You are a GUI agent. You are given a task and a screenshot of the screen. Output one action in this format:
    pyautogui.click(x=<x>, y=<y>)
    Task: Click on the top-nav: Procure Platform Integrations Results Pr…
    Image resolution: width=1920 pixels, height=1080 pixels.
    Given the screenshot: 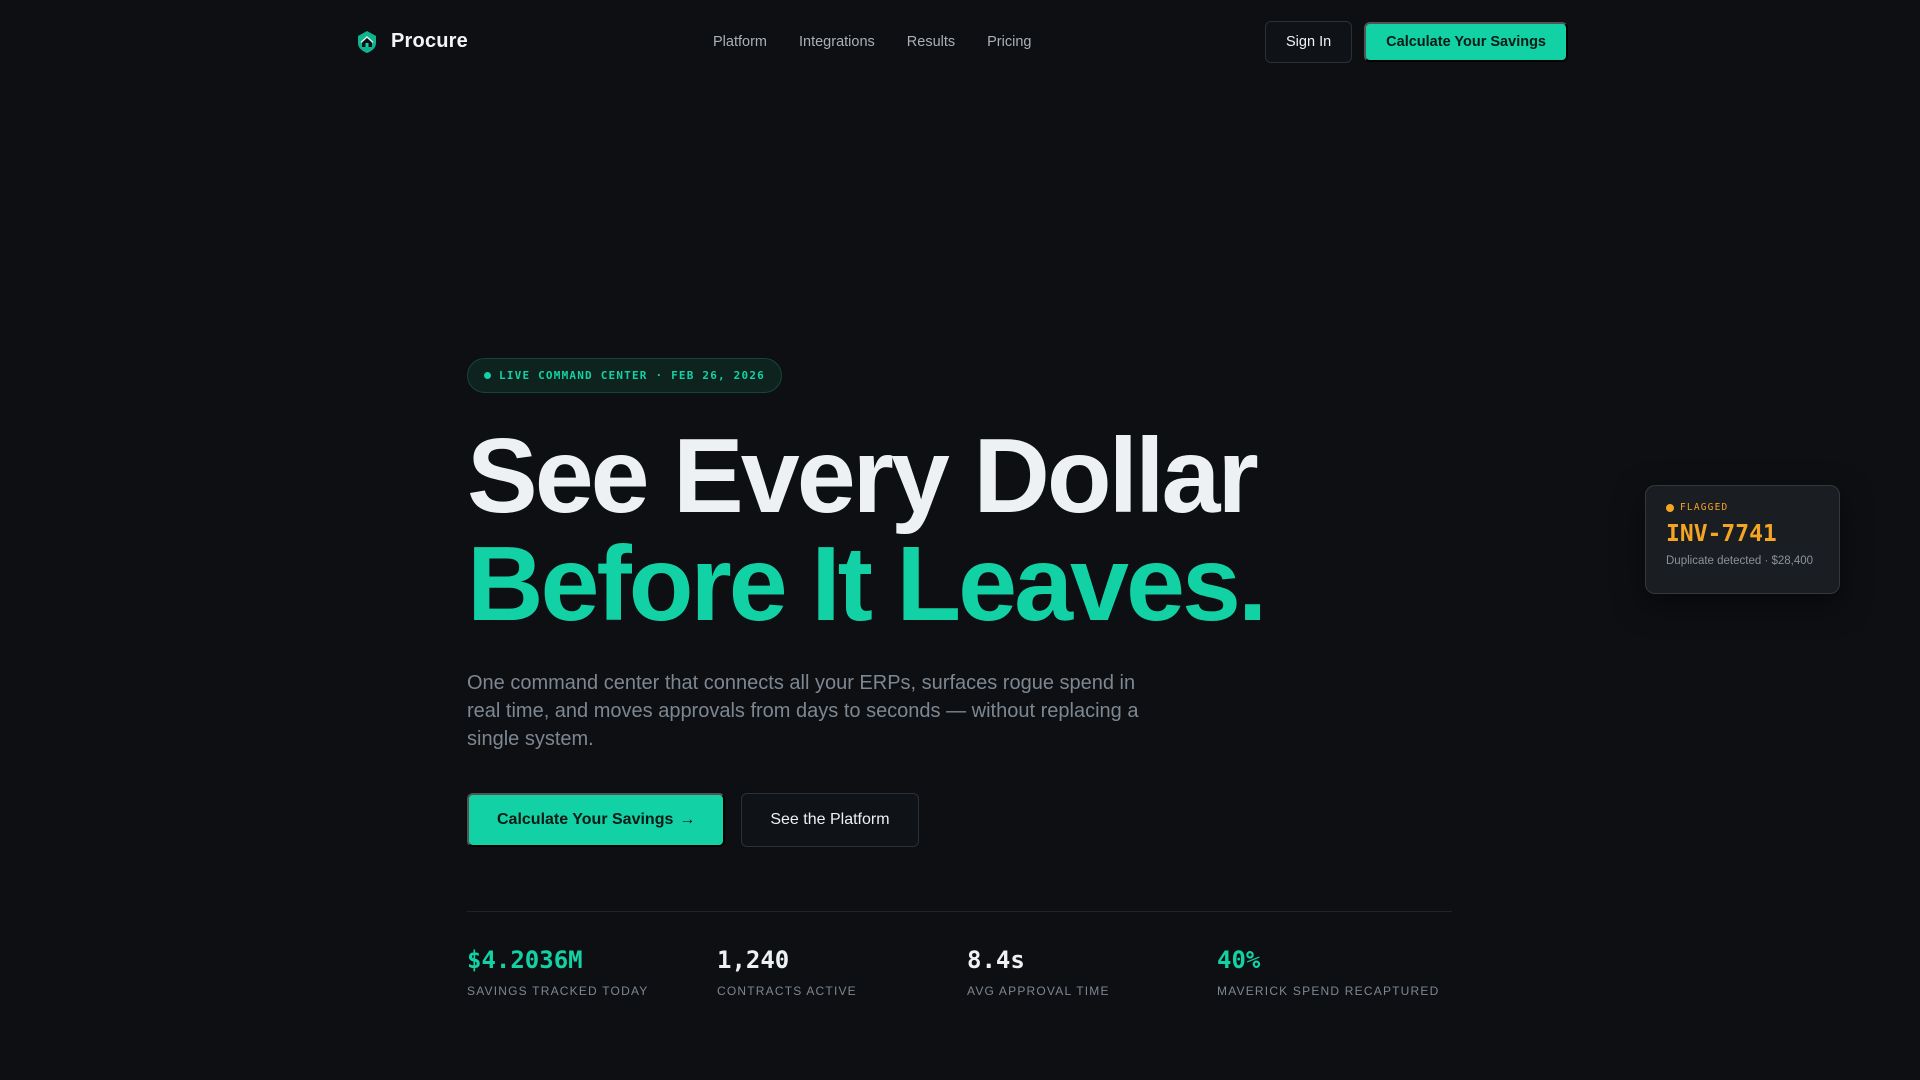 What is the action you would take?
    pyautogui.click(x=961, y=41)
    